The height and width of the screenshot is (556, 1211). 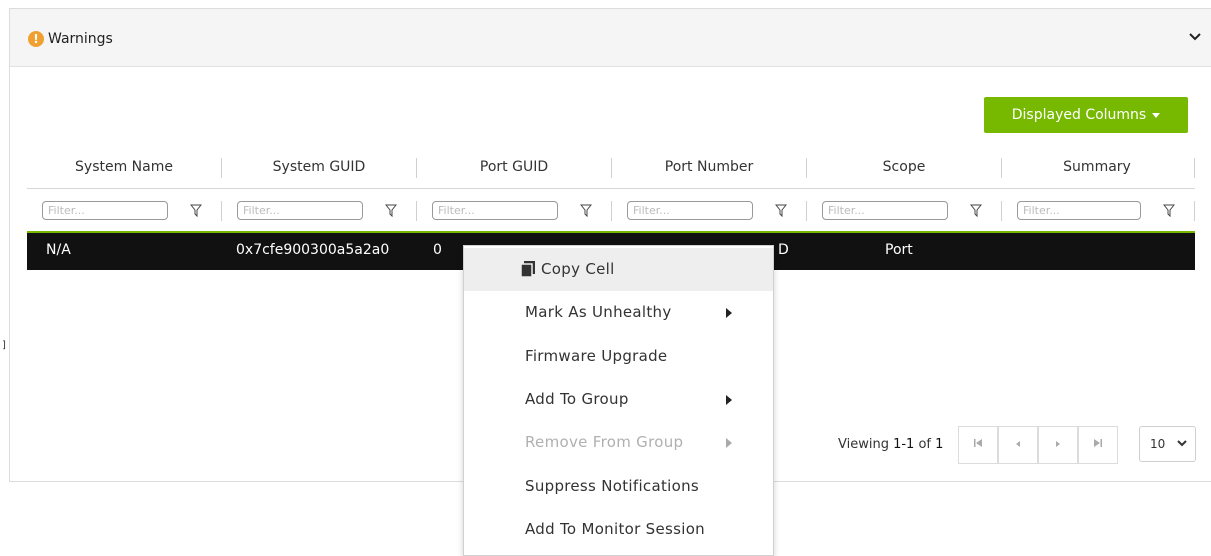 I want to click on column-header-summary: Summary, so click(x=1097, y=167).